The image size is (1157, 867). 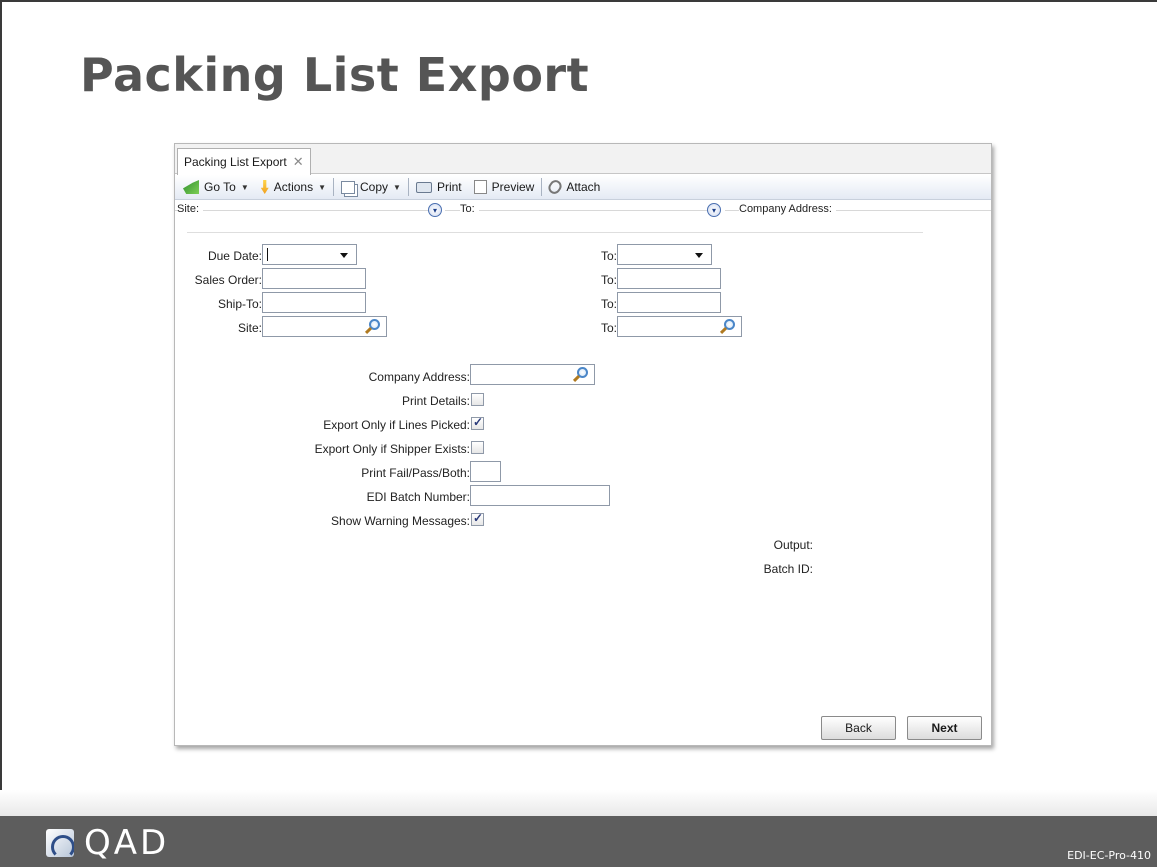 What do you see at coordinates (419, 377) in the screenshot?
I see `company-address-label: Company Address:` at bounding box center [419, 377].